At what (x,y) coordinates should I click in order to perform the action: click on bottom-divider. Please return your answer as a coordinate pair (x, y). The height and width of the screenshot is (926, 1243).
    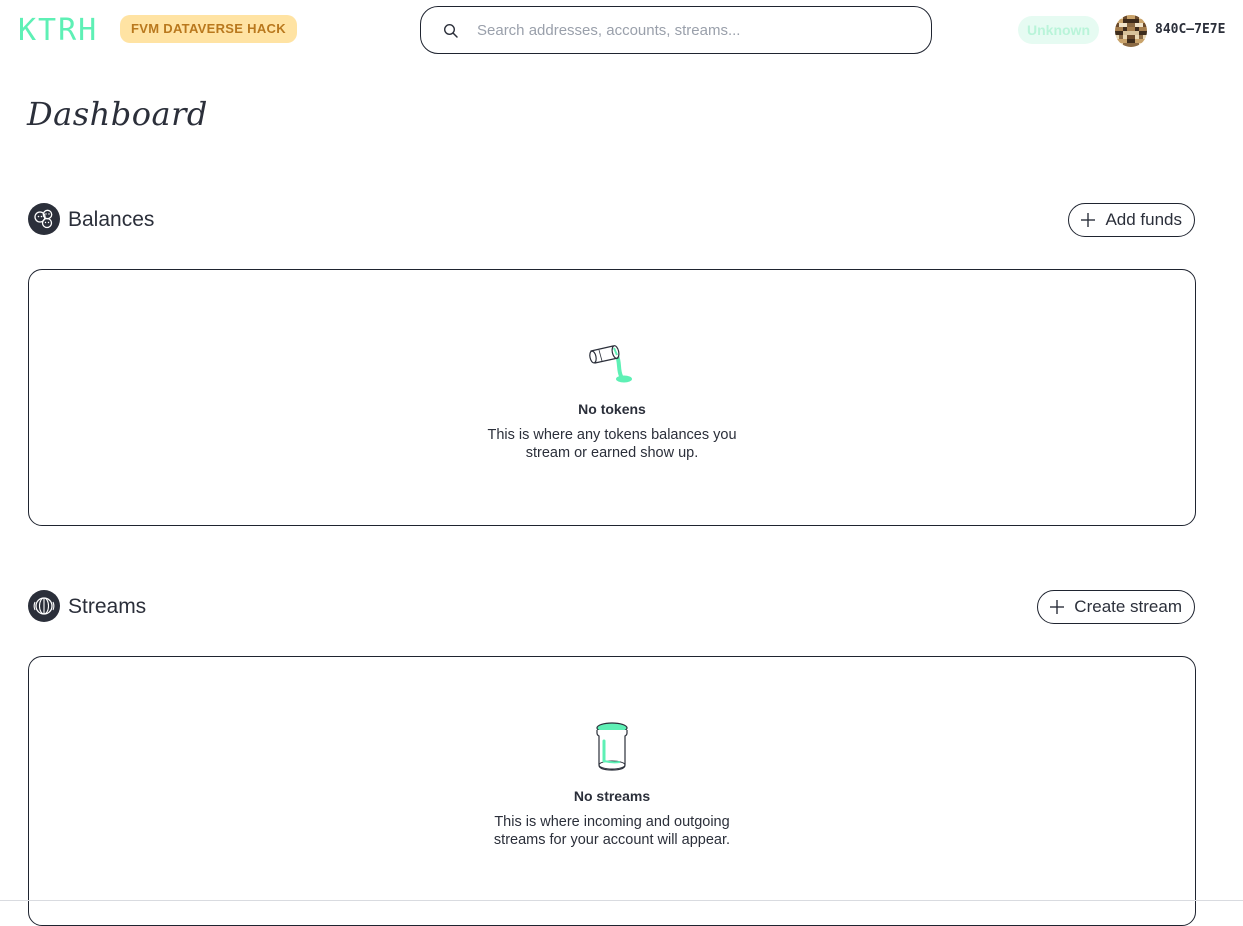
    Looking at the image, I should click on (621, 900).